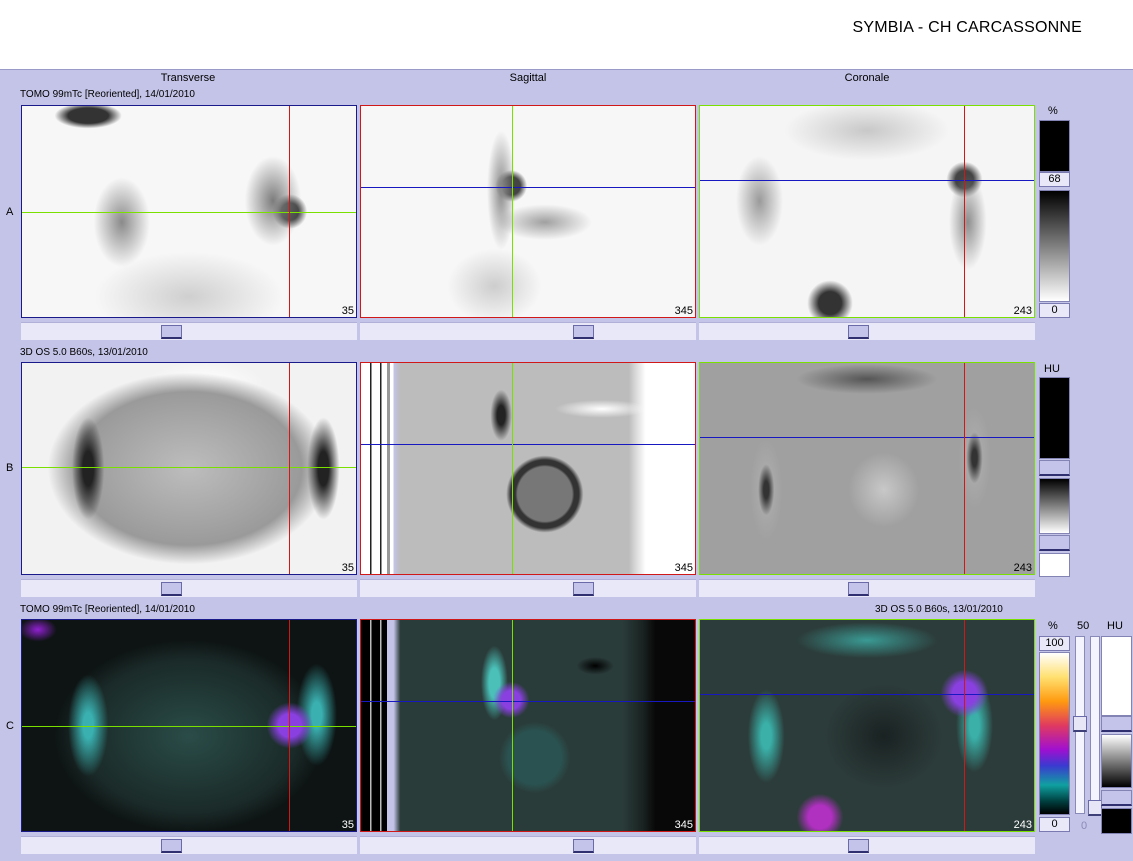 This screenshot has width=1133, height=861. Describe the element at coordinates (1084, 826) in the screenshot. I see `blend-bottom-value: 0` at that location.